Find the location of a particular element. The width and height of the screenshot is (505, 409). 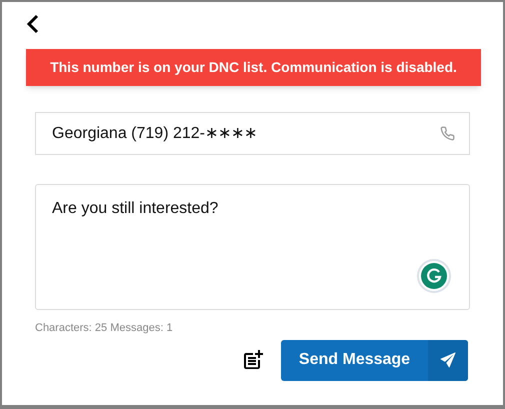

send-button: Send Message is located at coordinates (374, 360).